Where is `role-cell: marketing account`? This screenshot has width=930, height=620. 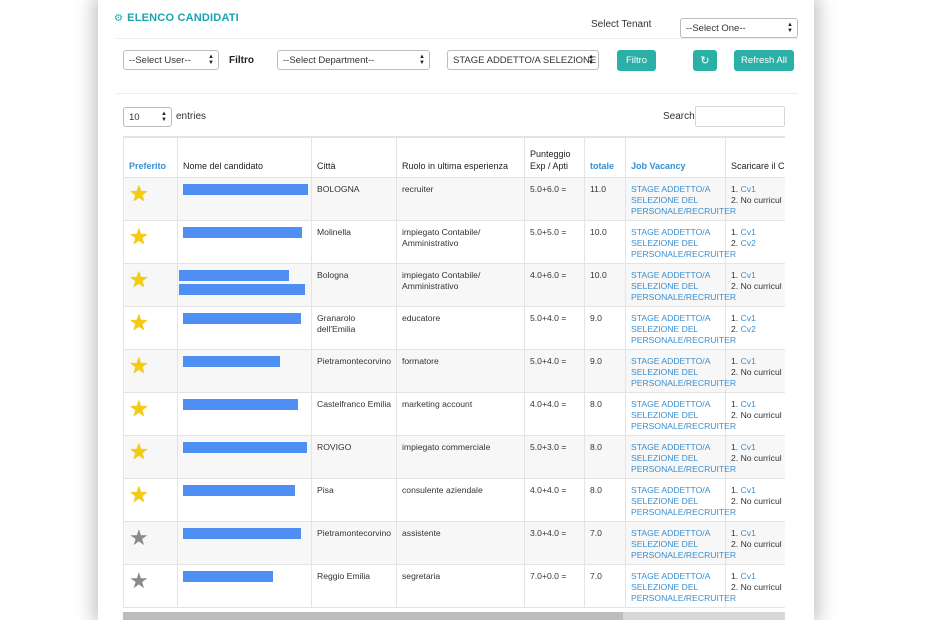
role-cell: marketing account is located at coordinates (460, 414).